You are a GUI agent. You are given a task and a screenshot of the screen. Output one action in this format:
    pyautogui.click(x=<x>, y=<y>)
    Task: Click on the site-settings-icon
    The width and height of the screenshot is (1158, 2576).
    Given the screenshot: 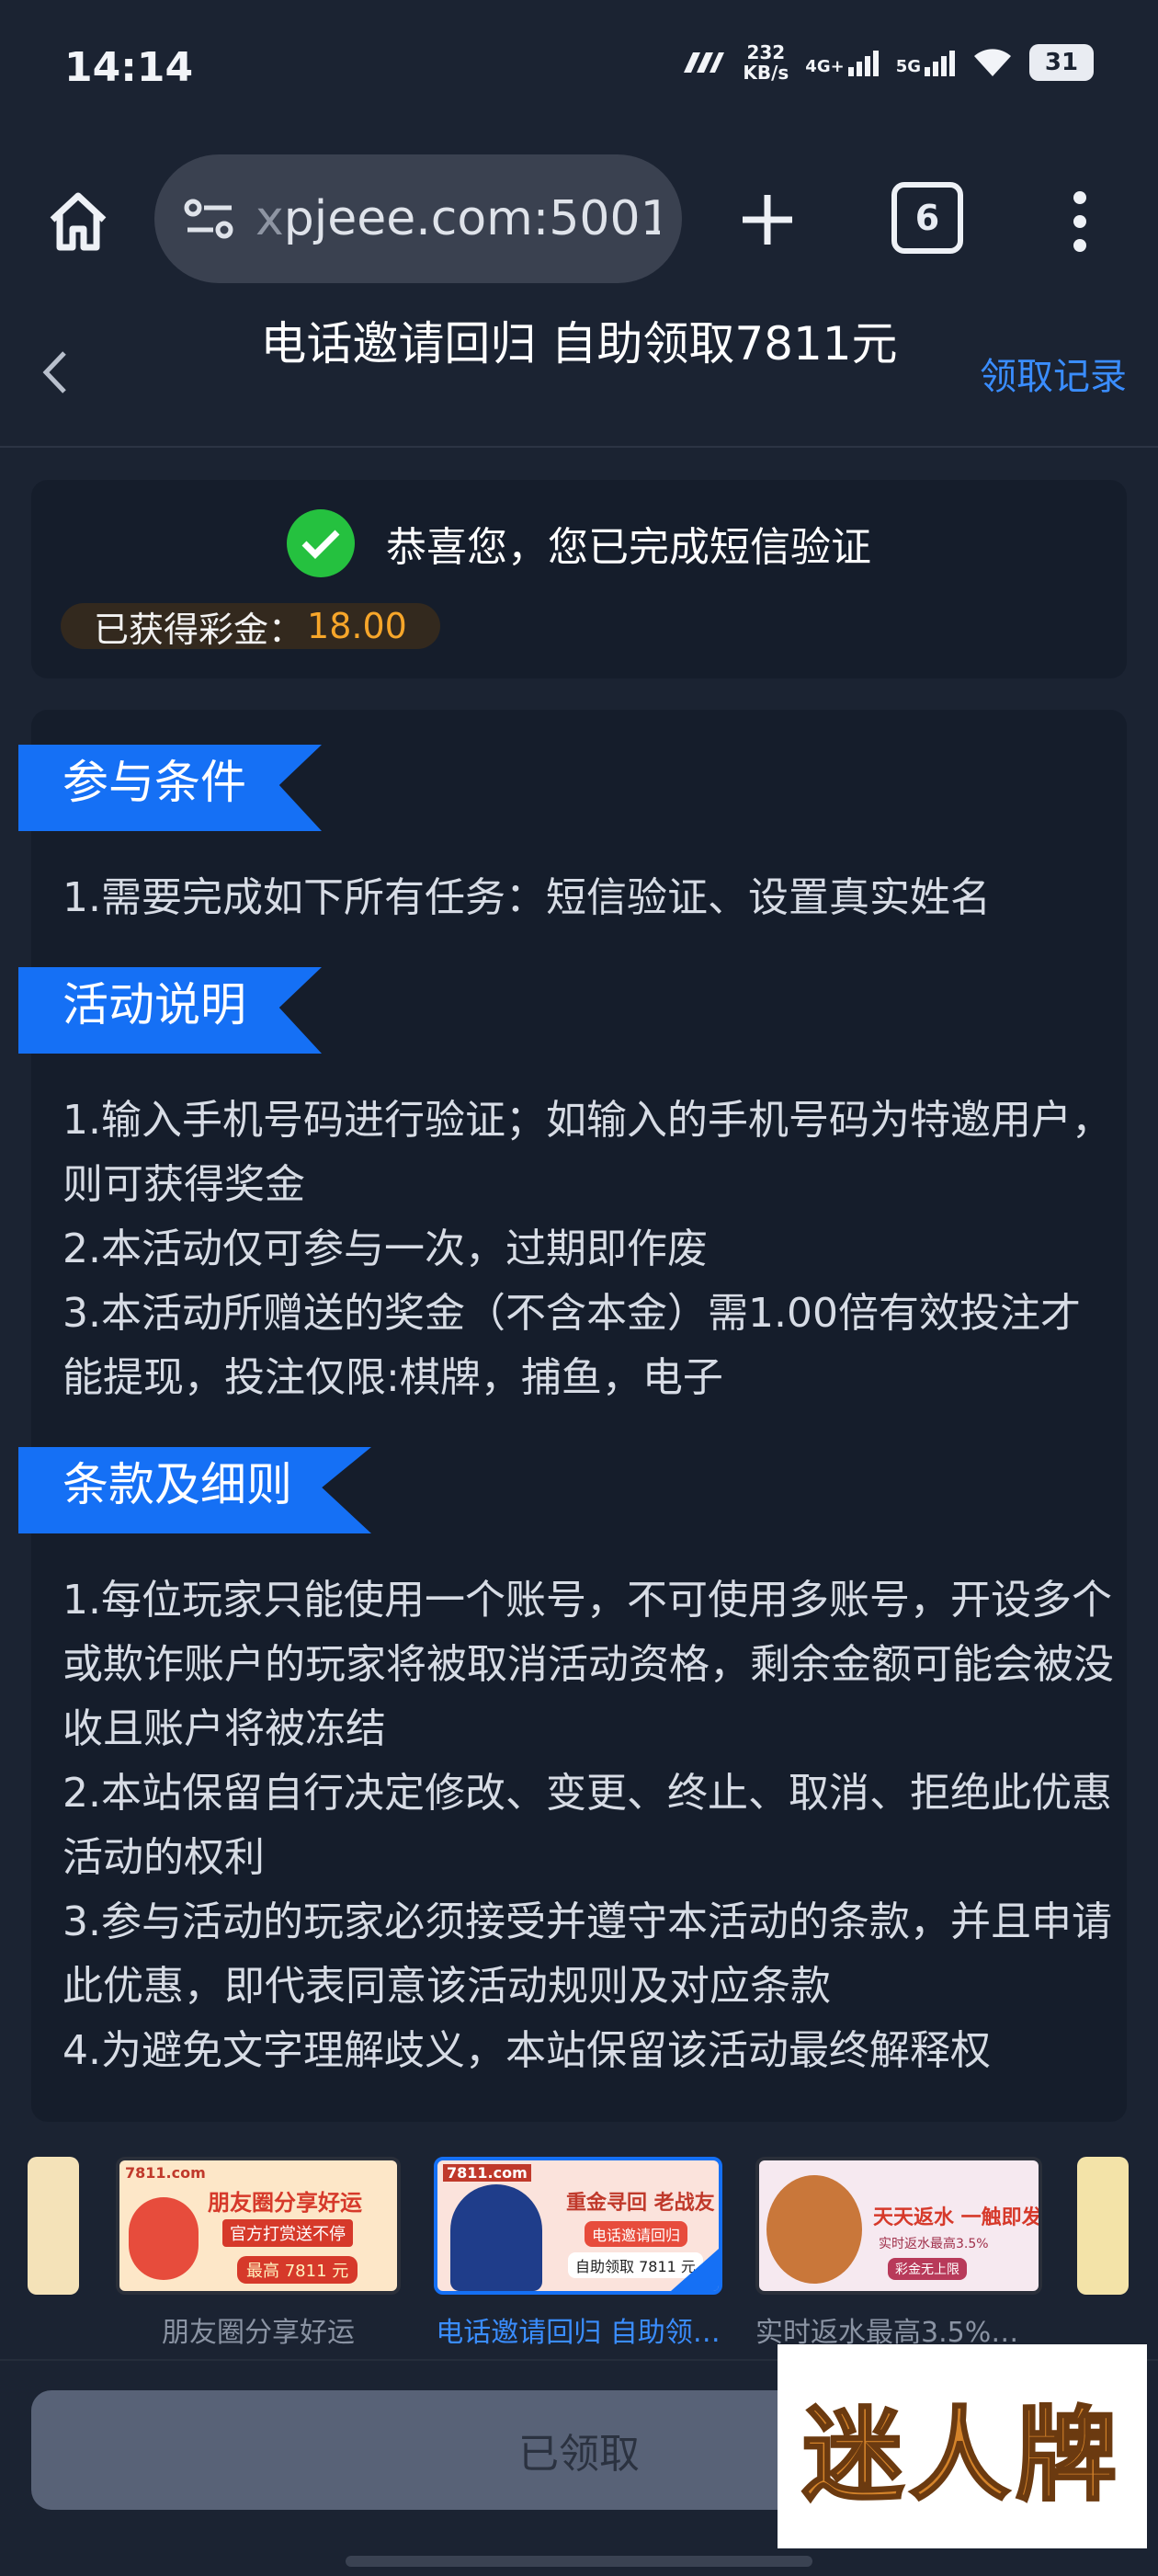 What is the action you would take?
    pyautogui.click(x=210, y=218)
    